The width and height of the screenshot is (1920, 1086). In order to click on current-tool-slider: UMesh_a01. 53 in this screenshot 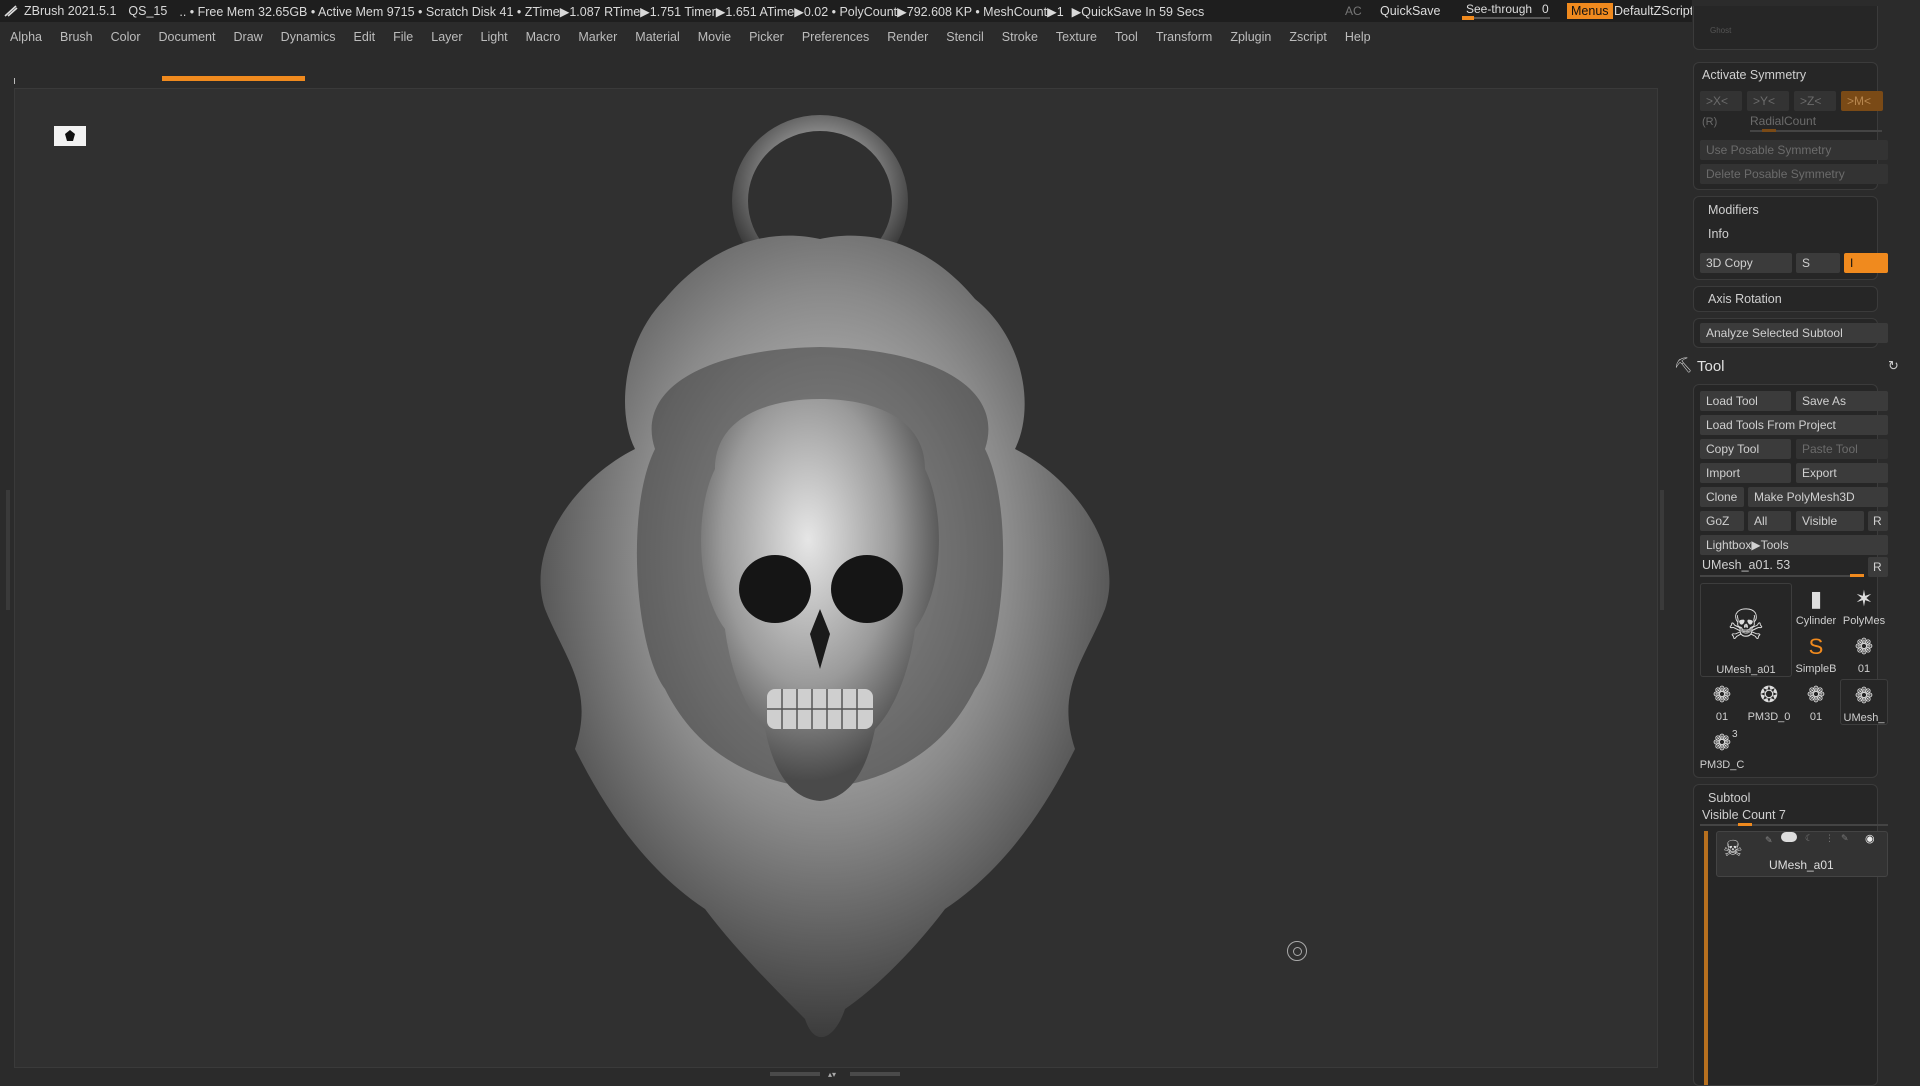, I will do `click(1746, 565)`.